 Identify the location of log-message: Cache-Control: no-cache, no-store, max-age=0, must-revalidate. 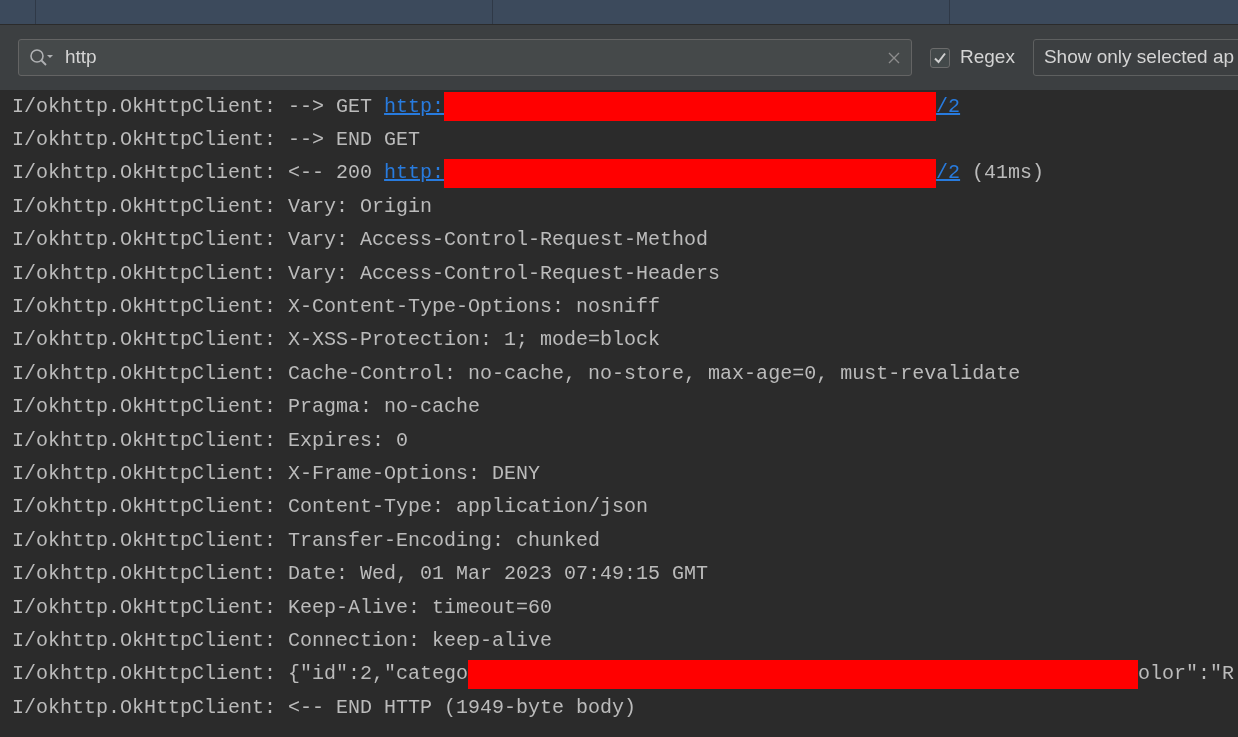
(654, 373).